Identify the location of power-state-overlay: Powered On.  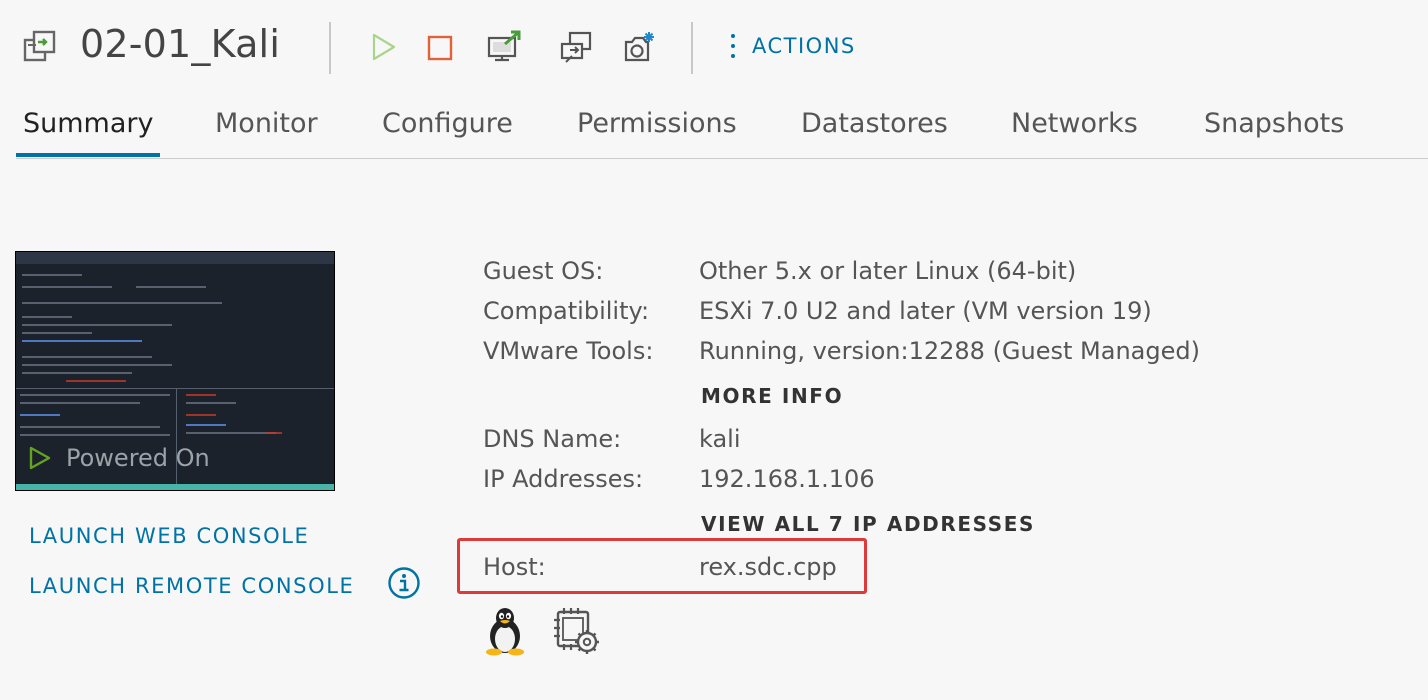
(119, 458).